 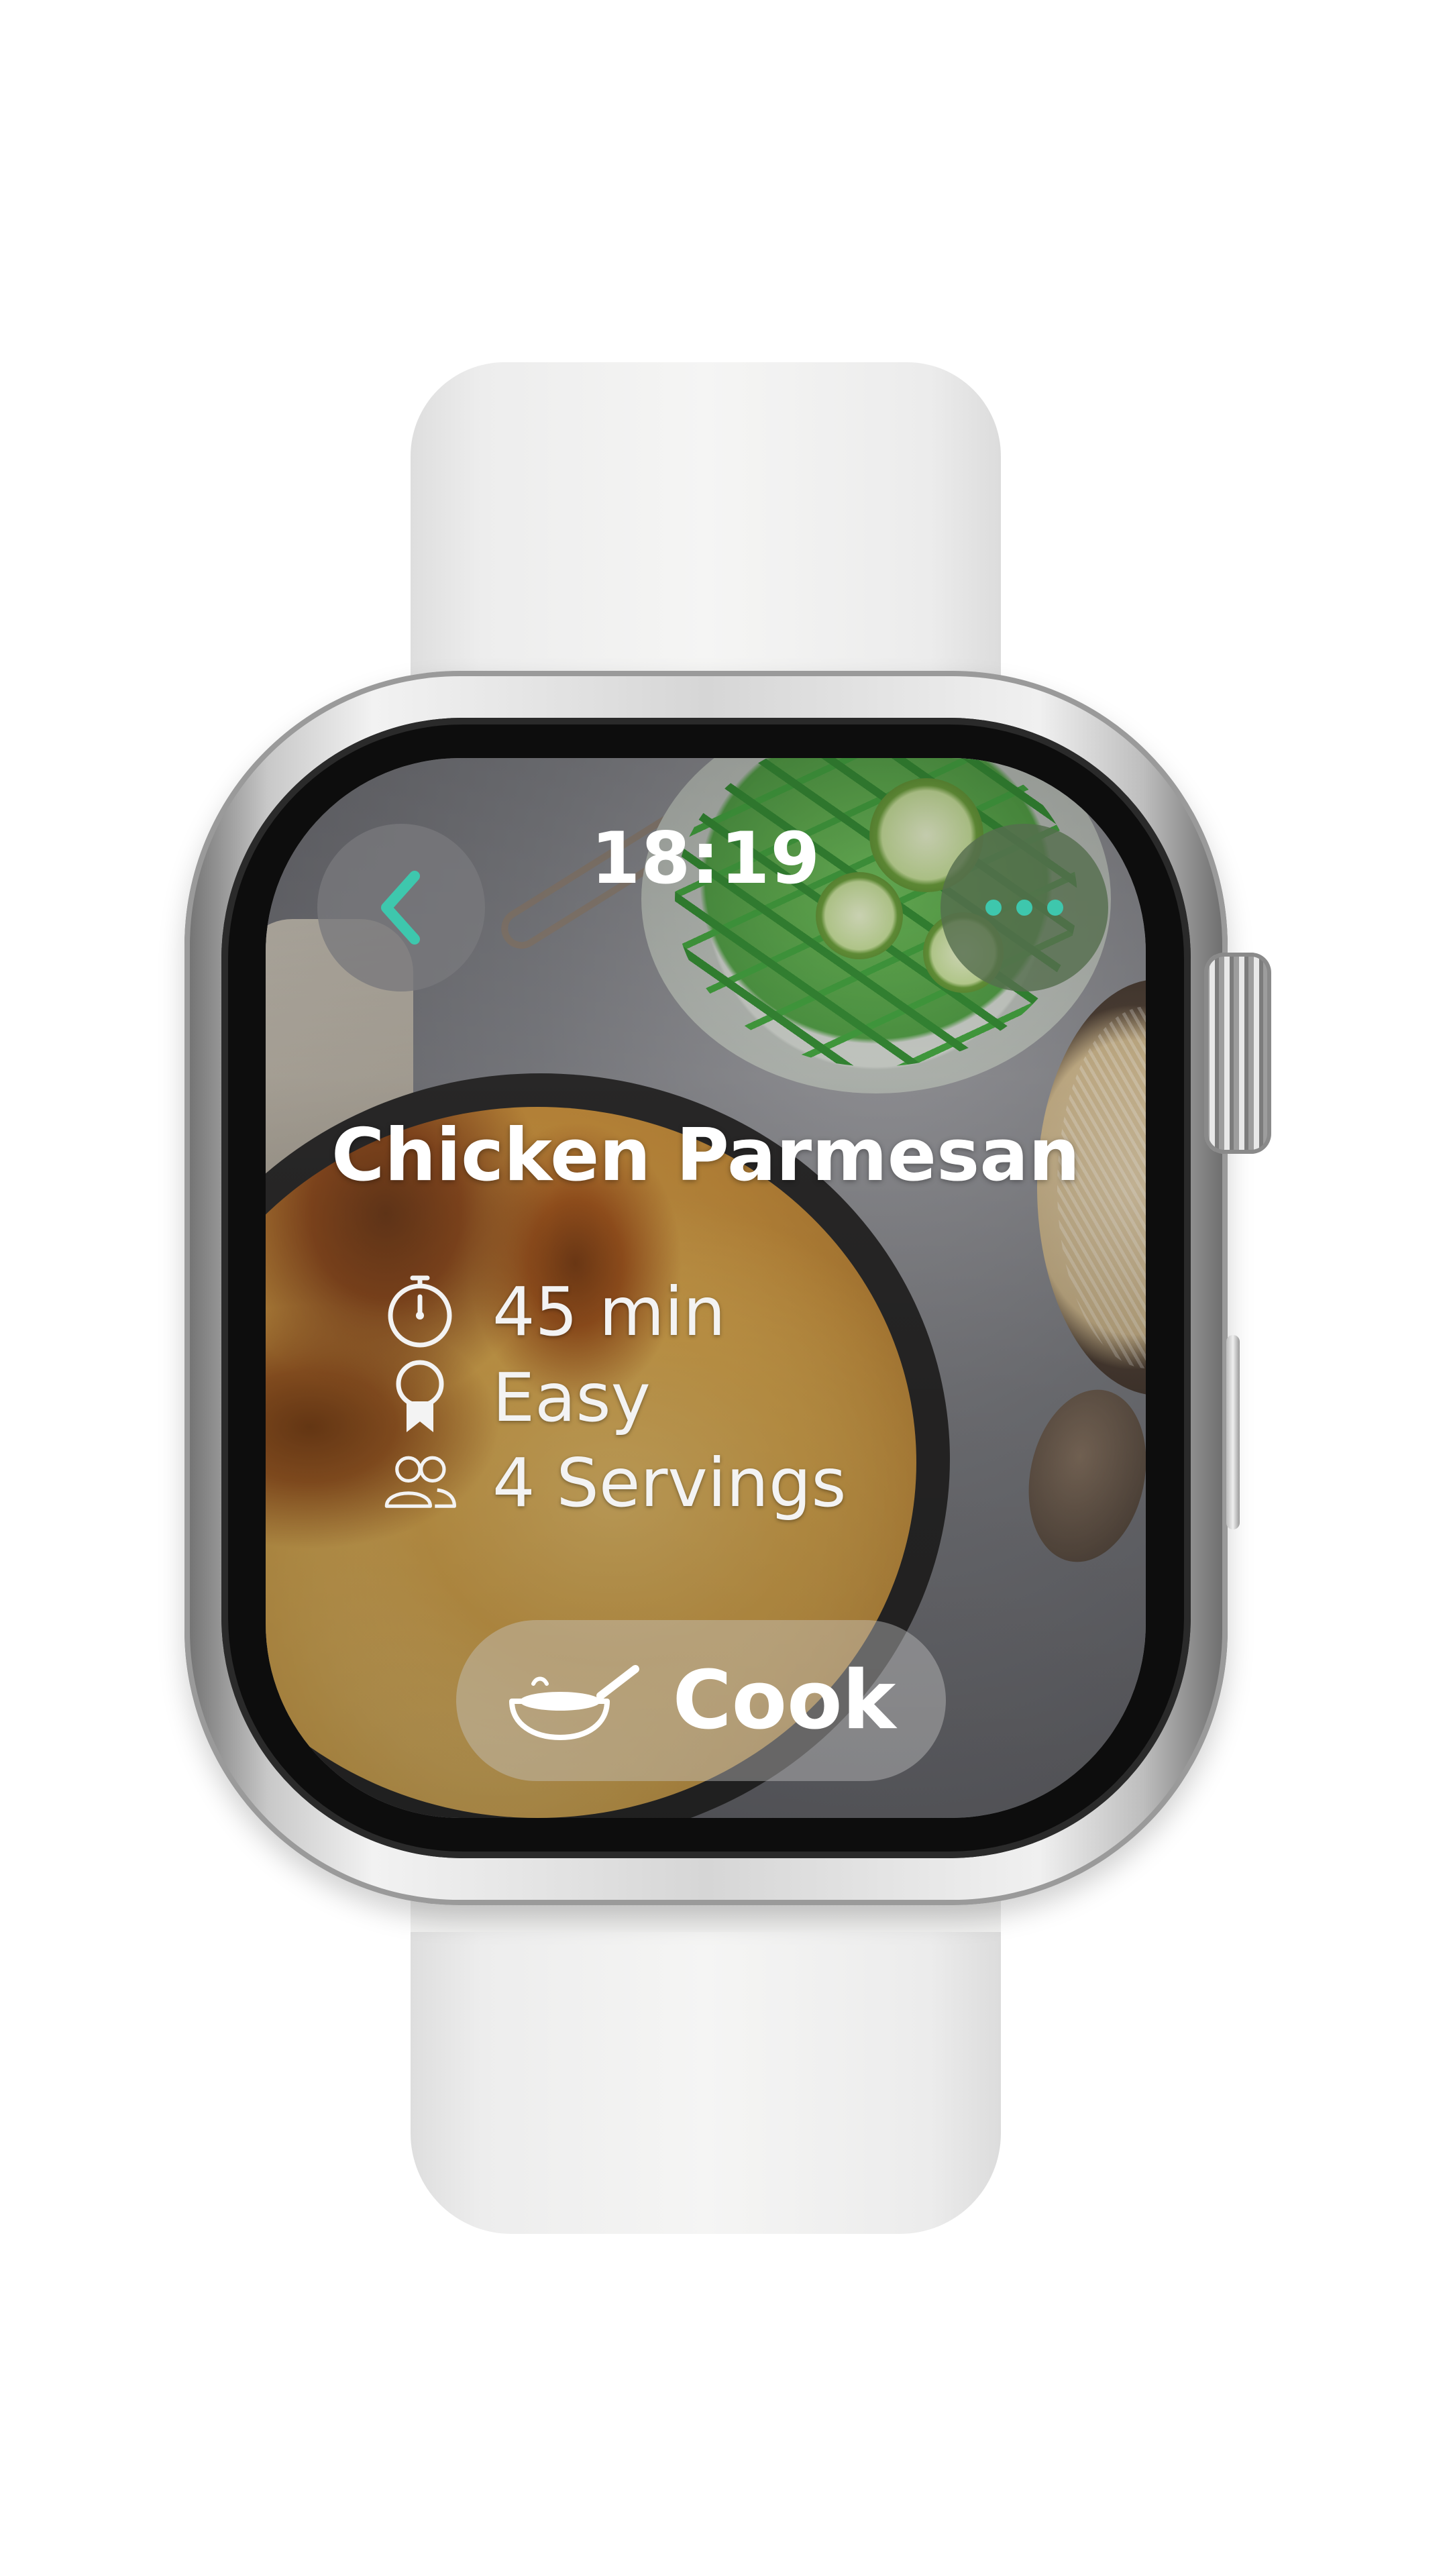 I want to click on difficulty-label: Easy, so click(x=571, y=1397).